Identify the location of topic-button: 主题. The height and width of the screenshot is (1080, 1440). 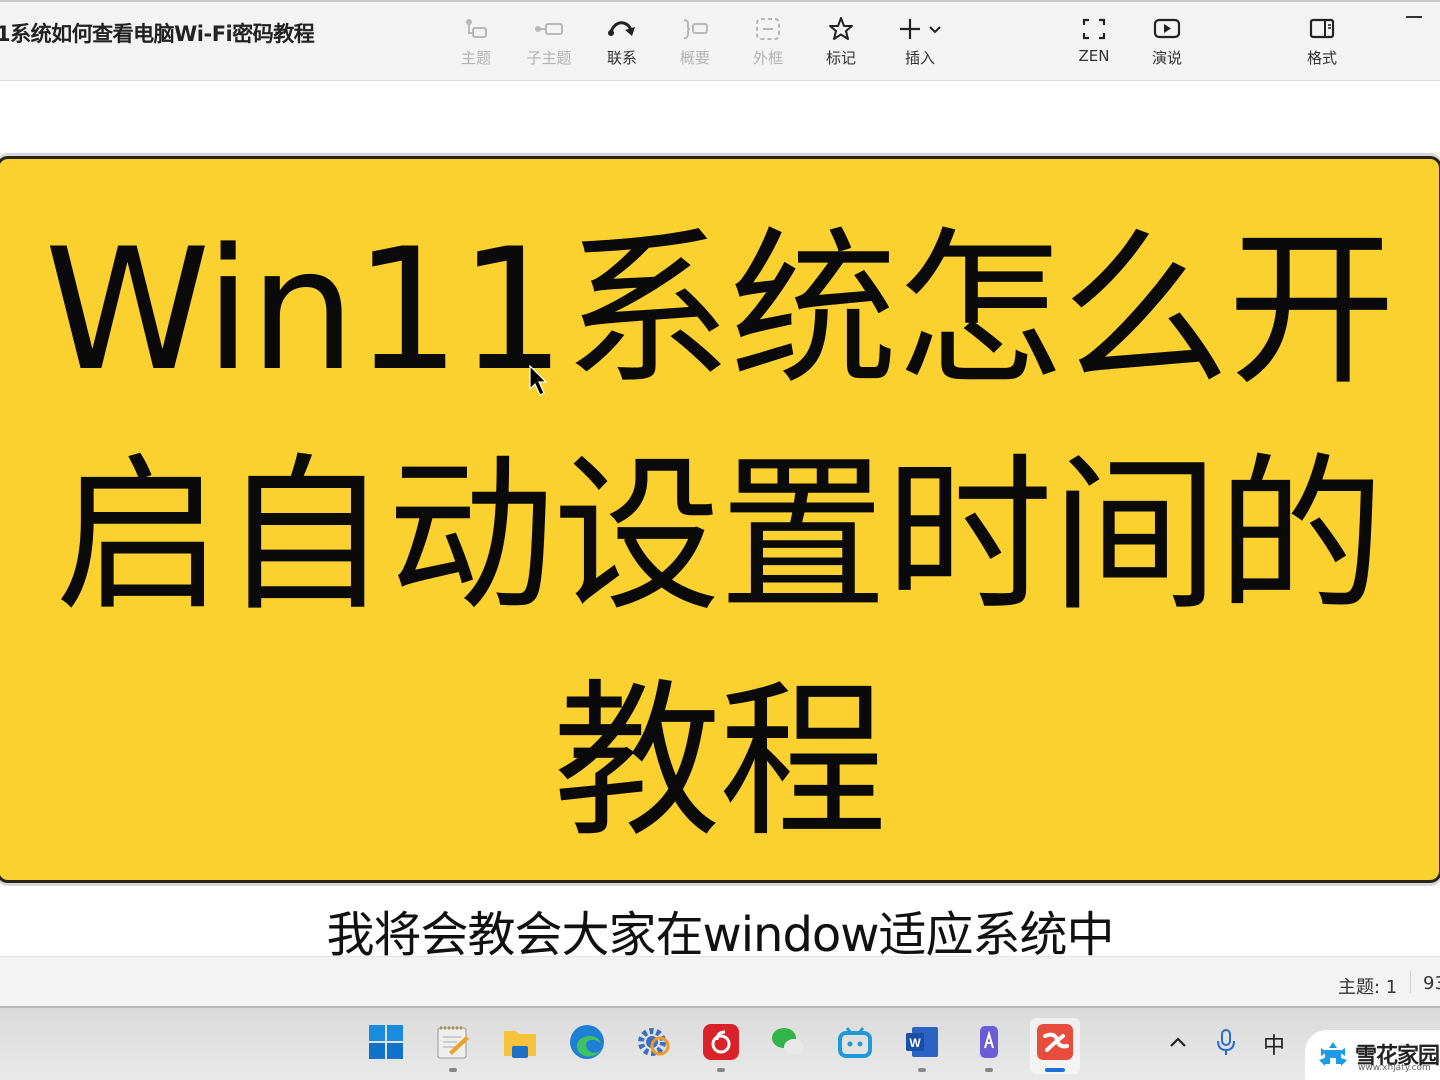
(476, 41).